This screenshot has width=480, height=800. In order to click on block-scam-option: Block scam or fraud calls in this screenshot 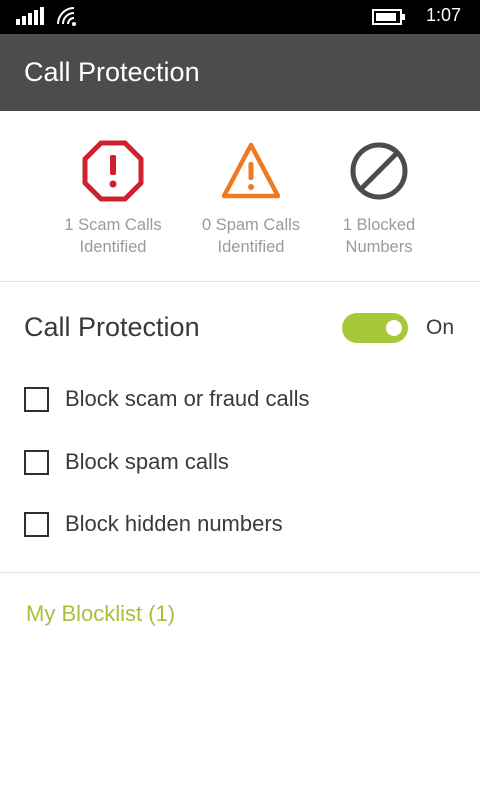, I will do `click(167, 399)`.